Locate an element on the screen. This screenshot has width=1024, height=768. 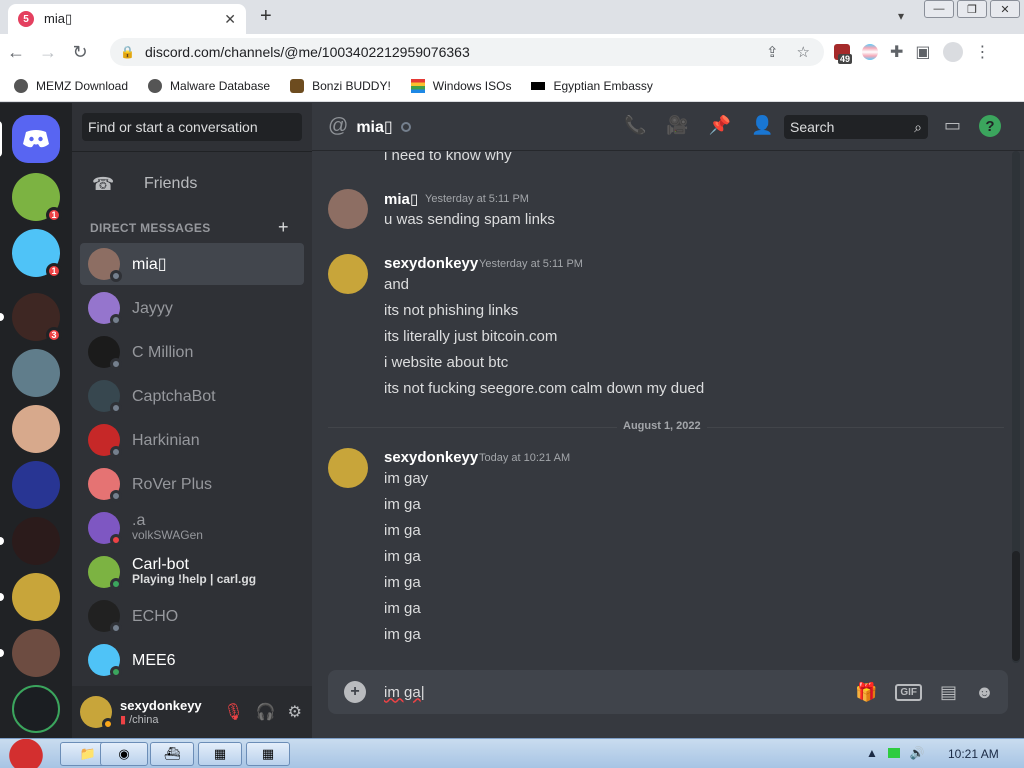
dm-text: ECHO is located at coordinates (155, 616).